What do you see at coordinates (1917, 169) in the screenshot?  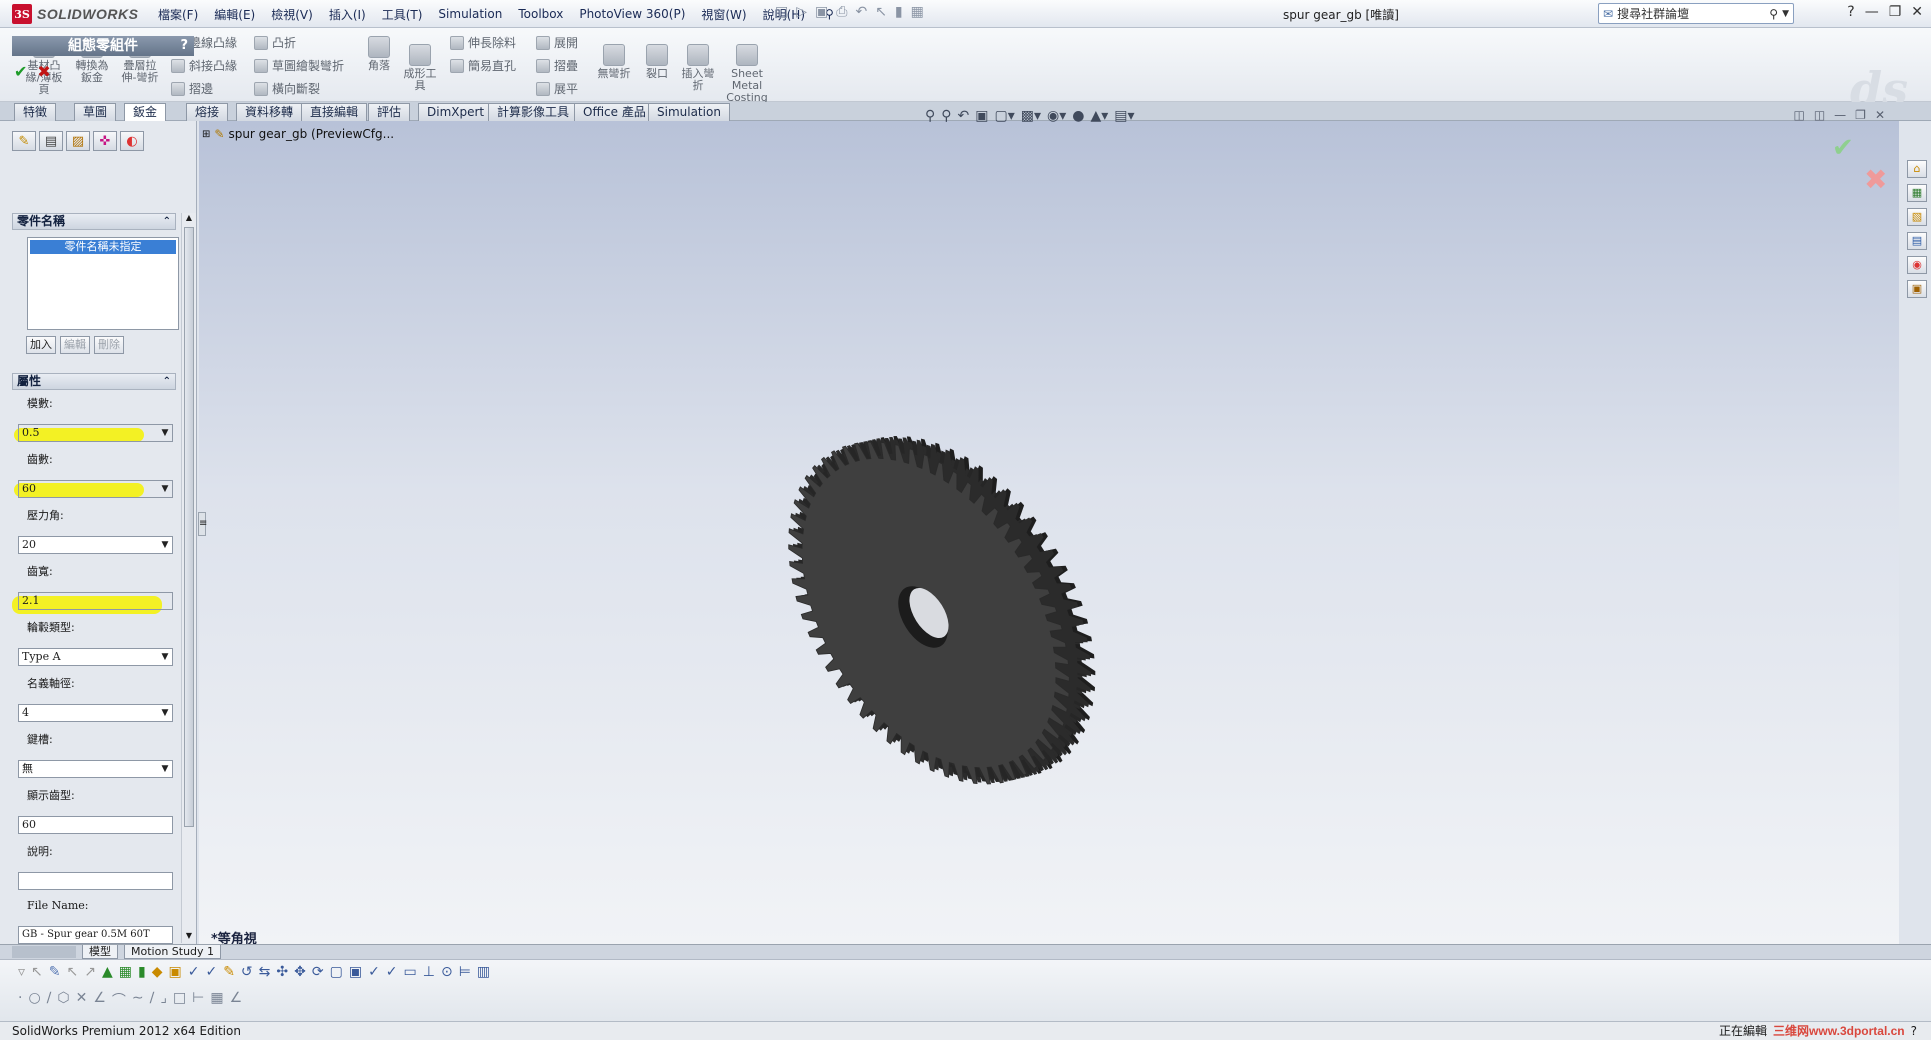 I see `home-icon: ⌂` at bounding box center [1917, 169].